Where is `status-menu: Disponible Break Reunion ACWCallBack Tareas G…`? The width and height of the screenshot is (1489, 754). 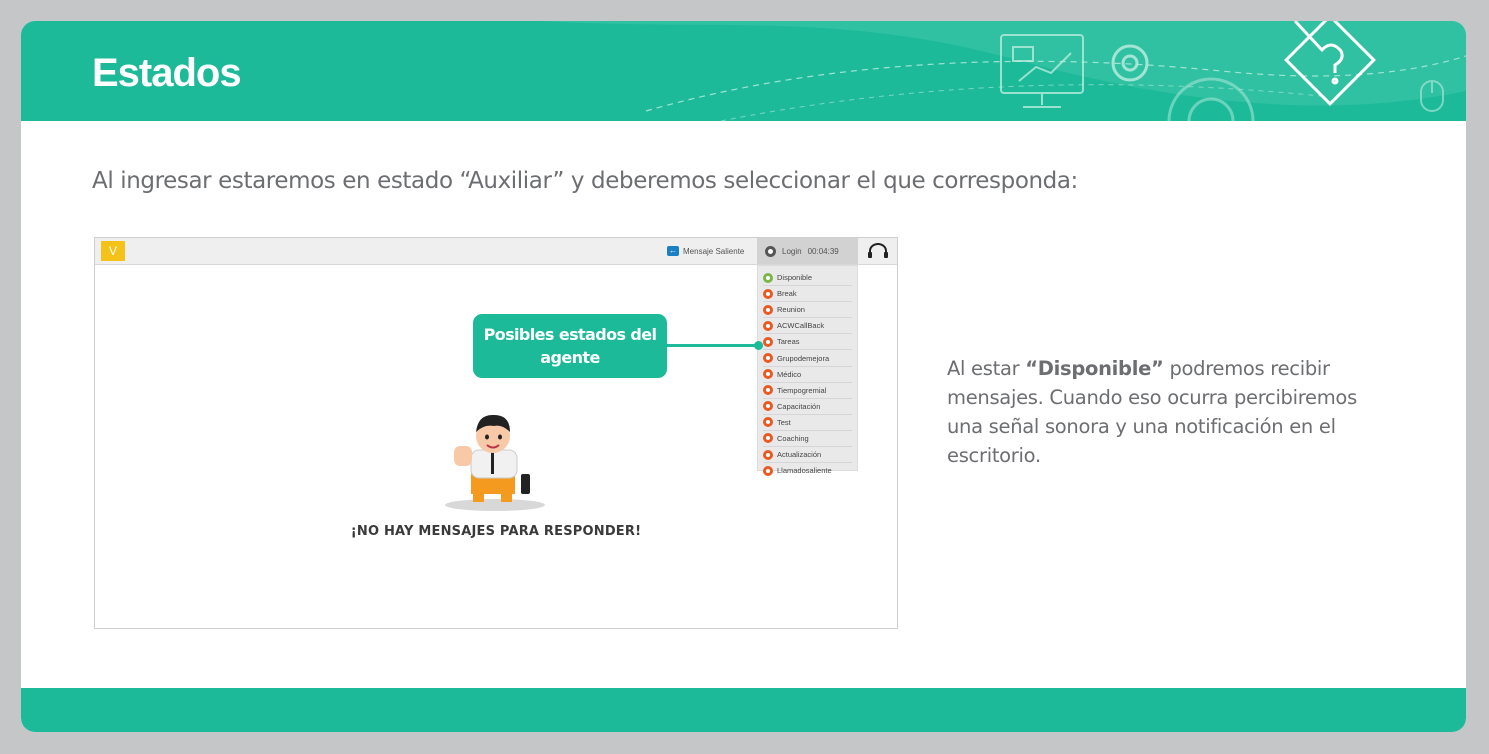 status-menu: Disponible Break Reunion ACWCallBack Tareas G… is located at coordinates (807, 370).